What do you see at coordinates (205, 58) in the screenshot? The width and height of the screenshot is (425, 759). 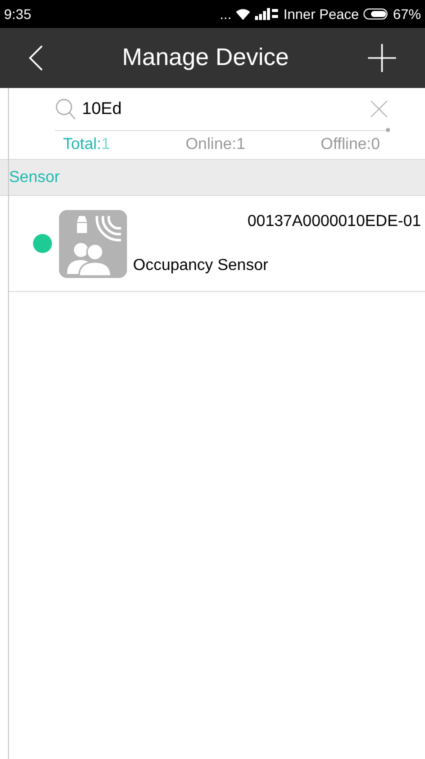 I see `header-title: Manage Device` at bounding box center [205, 58].